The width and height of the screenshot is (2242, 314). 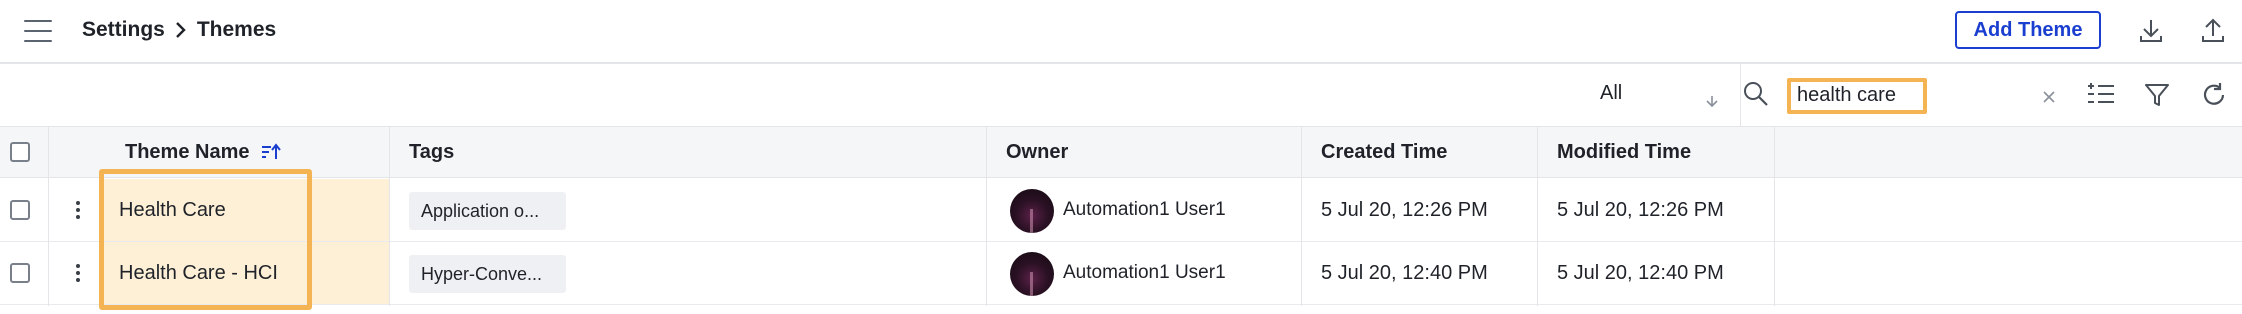 I want to click on modified-time: 5 Jul 20, 12:40 PM, so click(x=1640, y=272).